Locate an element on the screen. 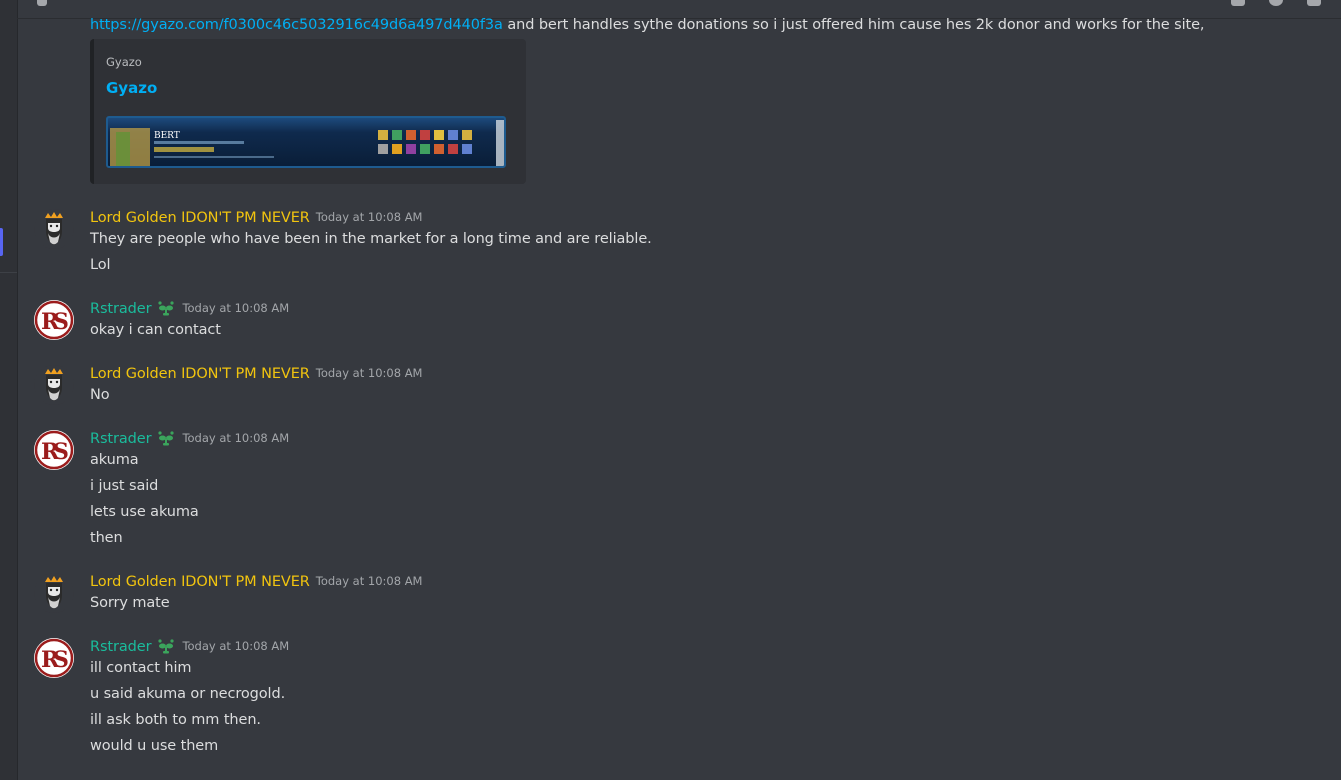 The height and width of the screenshot is (780, 1341). selected-server-indicator is located at coordinates (1, 242).